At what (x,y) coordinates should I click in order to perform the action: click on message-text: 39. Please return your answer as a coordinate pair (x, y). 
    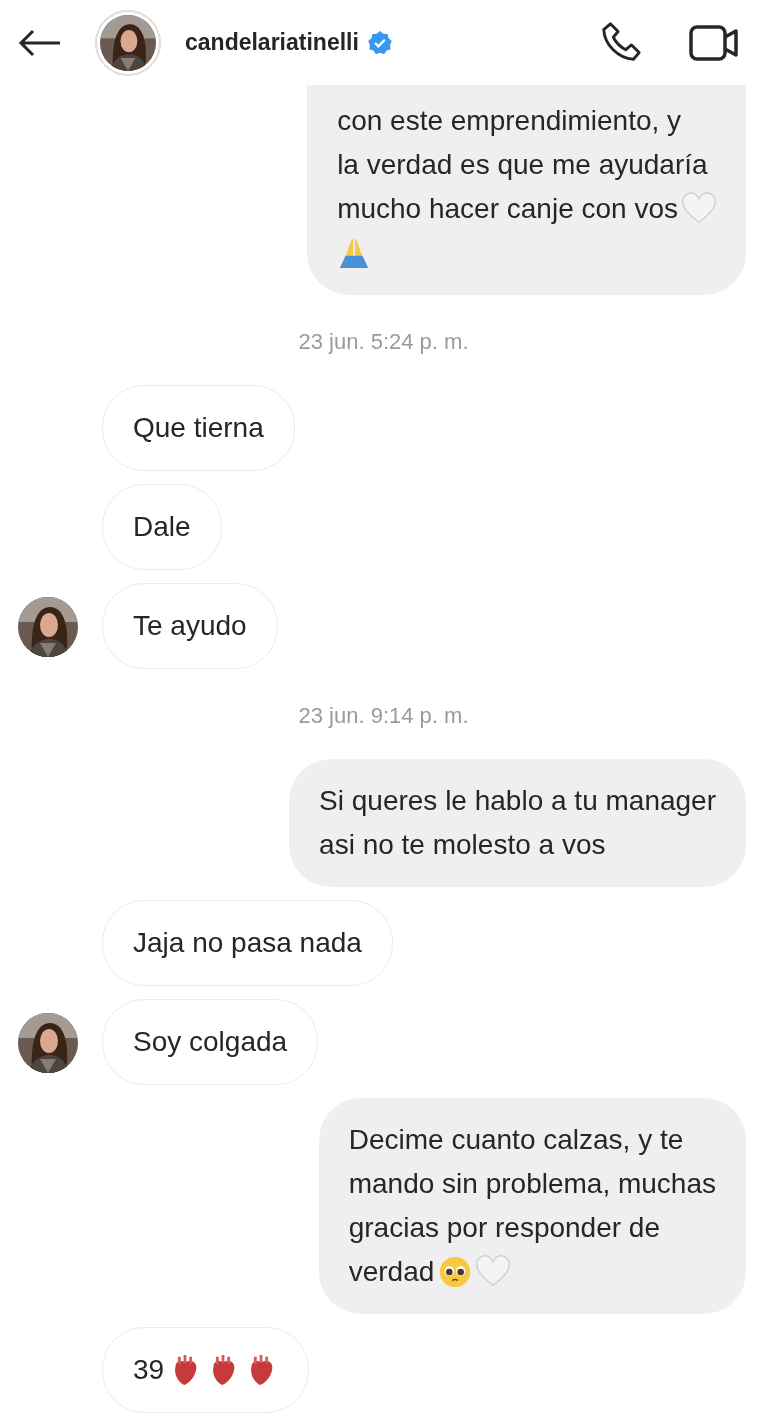
    Looking at the image, I should click on (149, 1370).